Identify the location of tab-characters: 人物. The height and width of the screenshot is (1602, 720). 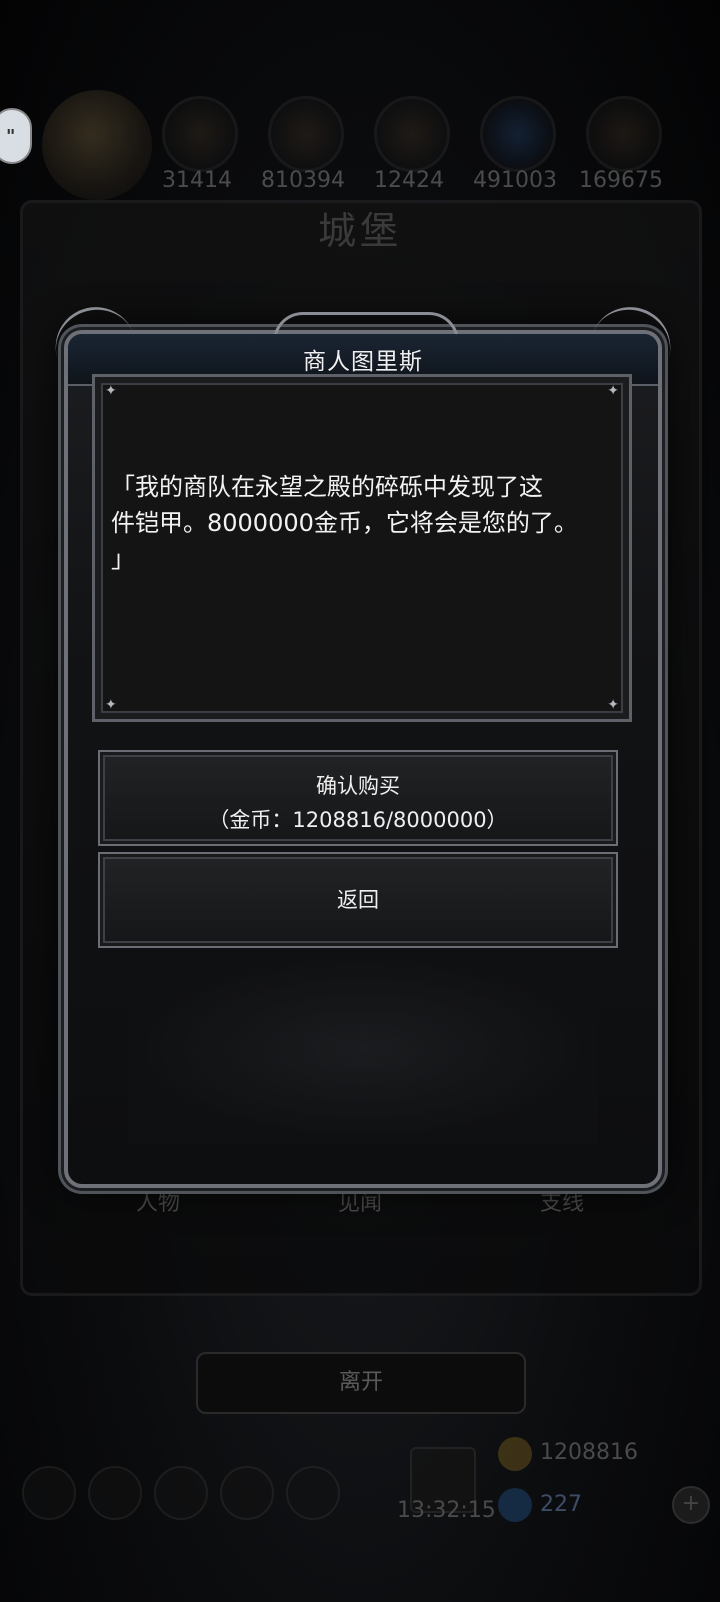
(158, 1201).